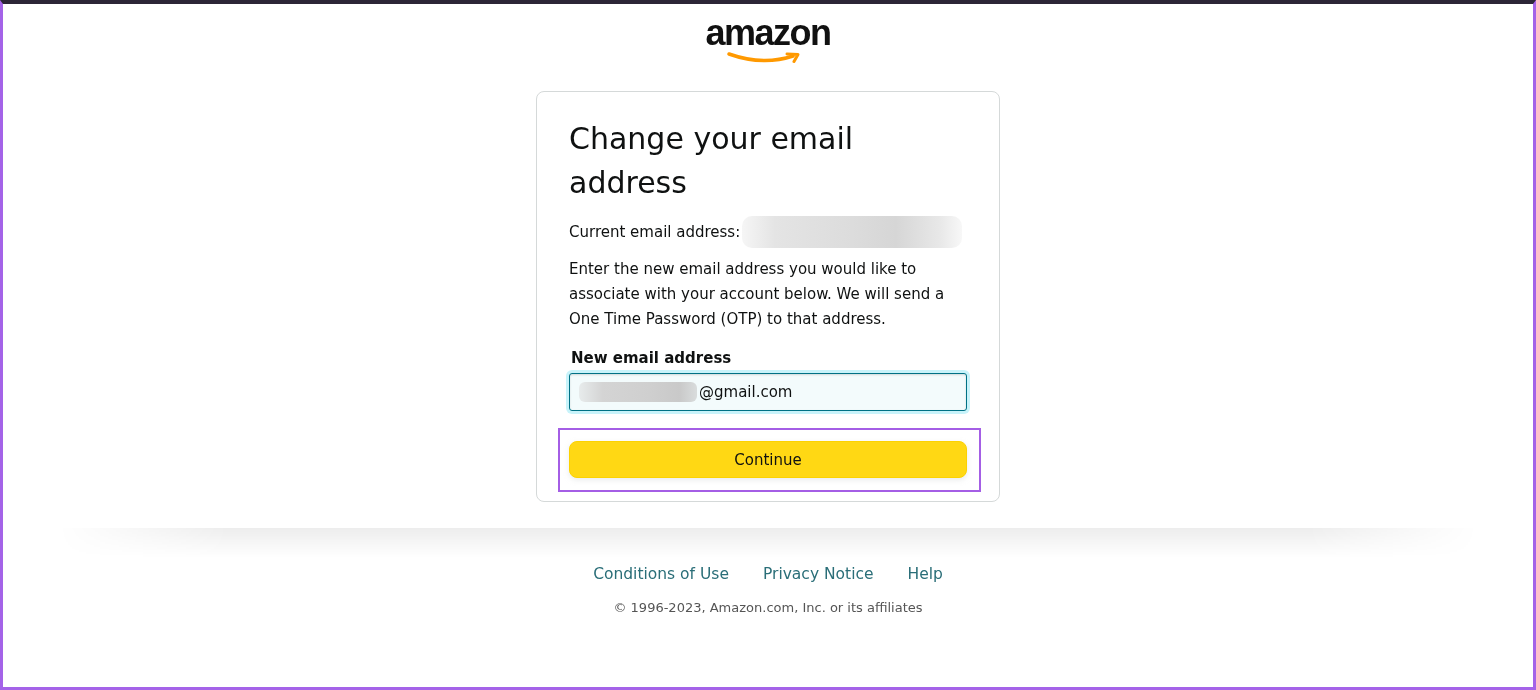 The height and width of the screenshot is (690, 1536). Describe the element at coordinates (655, 232) in the screenshot. I see `current-email-label: Current email address:` at that location.